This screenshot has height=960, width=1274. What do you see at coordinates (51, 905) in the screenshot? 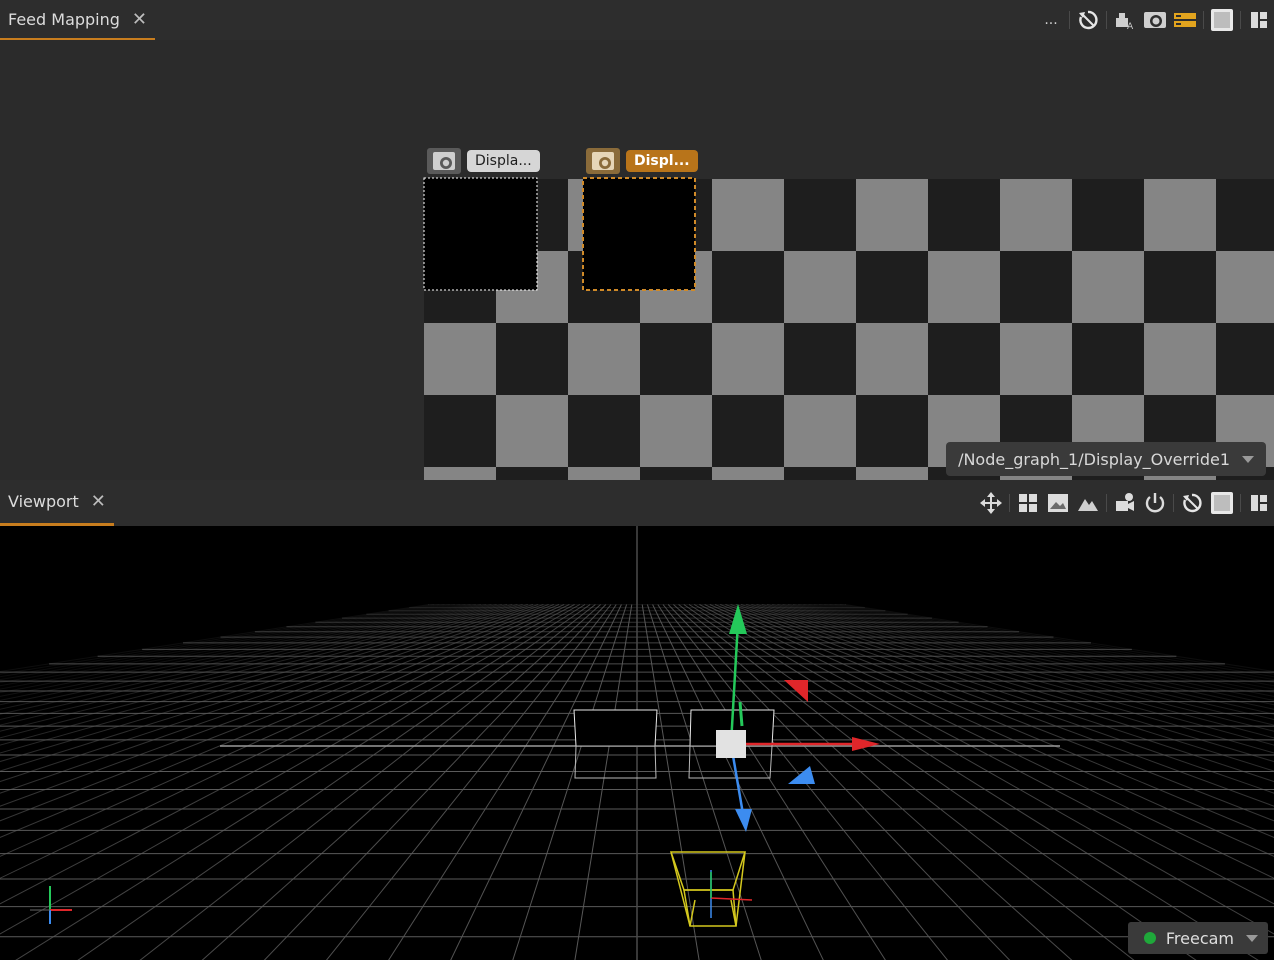
I see `axis-indicator` at bounding box center [51, 905].